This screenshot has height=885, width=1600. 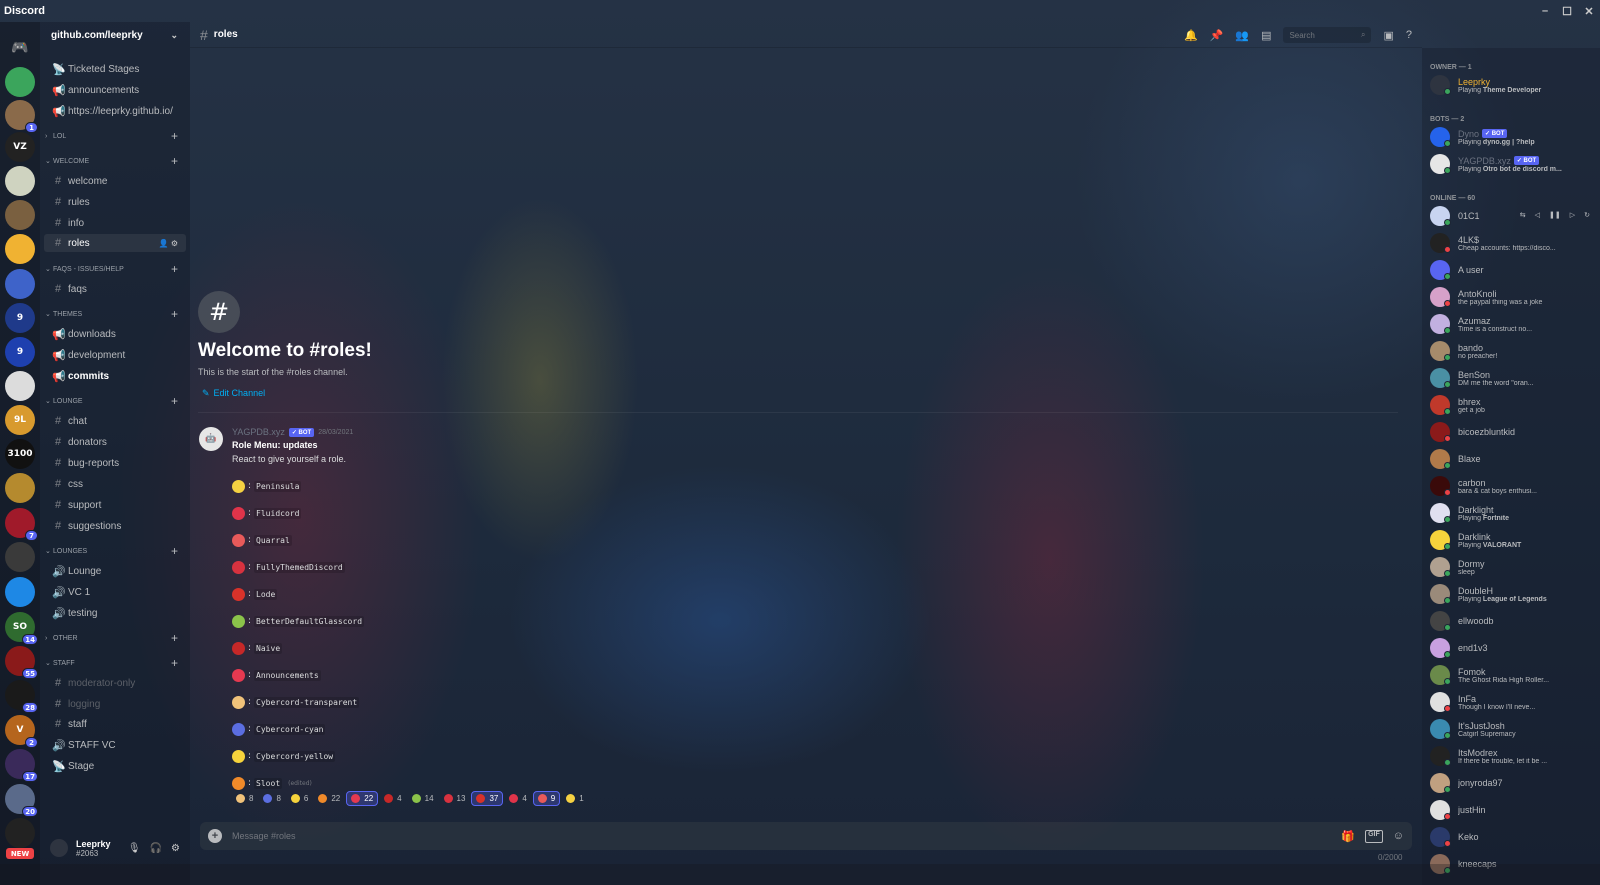 What do you see at coordinates (1266, 35) in the screenshot?
I see `threads-icon: ▤` at bounding box center [1266, 35].